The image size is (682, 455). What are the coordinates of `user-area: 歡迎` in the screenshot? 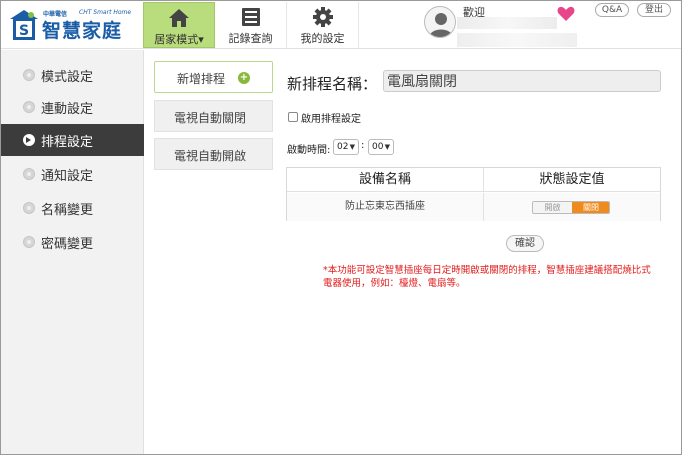 It's located at (499, 25).